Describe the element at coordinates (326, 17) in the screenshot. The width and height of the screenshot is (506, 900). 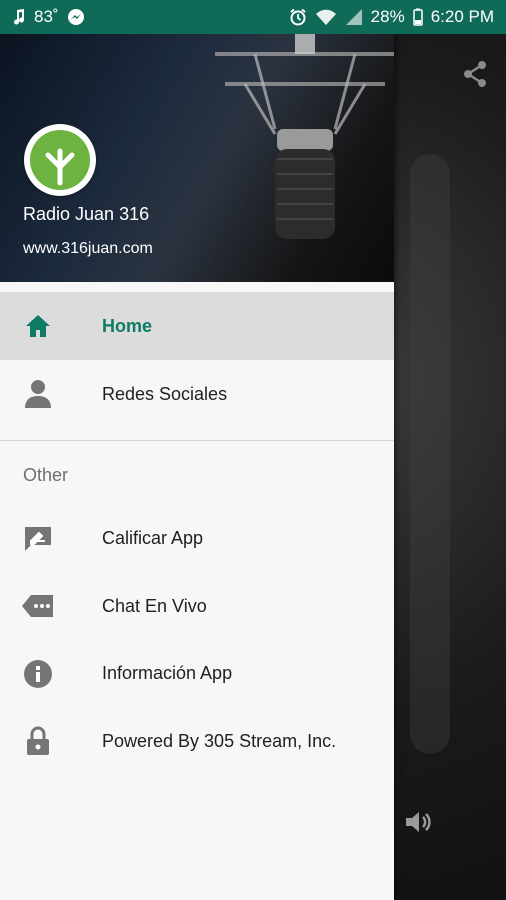
I see `wifi-icon` at that location.